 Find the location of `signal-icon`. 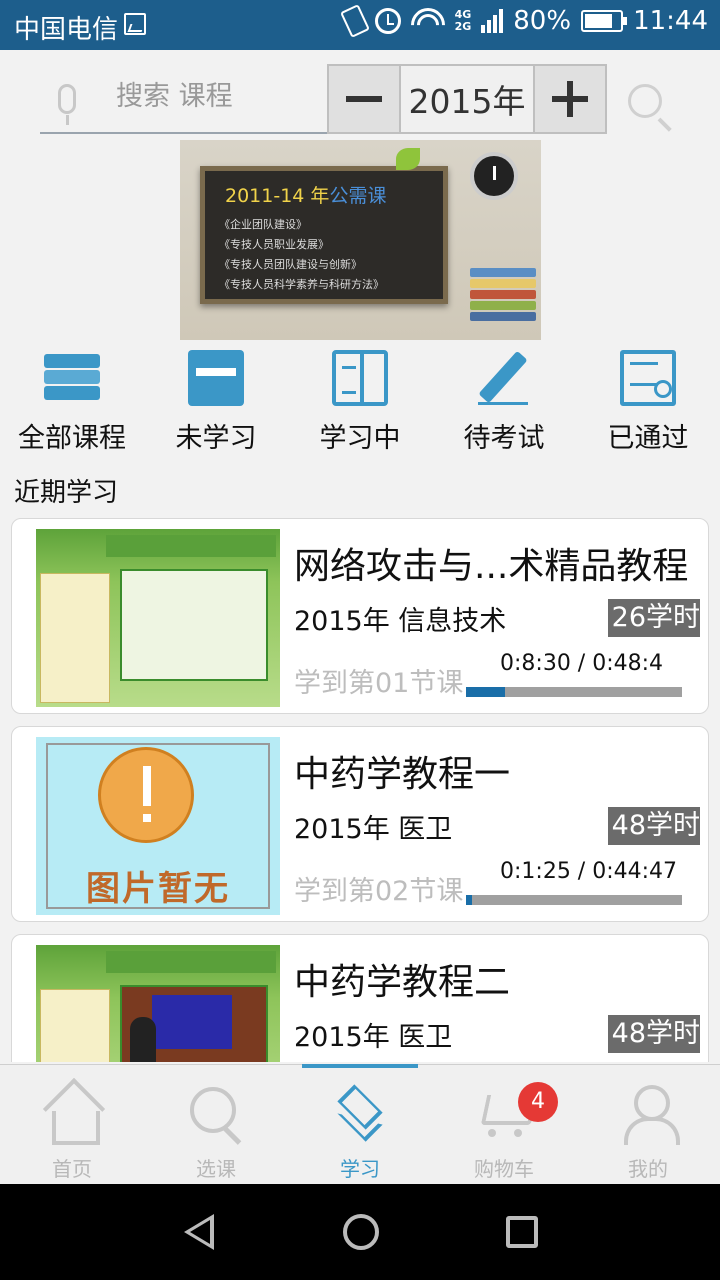

signal-icon is located at coordinates (492, 21).